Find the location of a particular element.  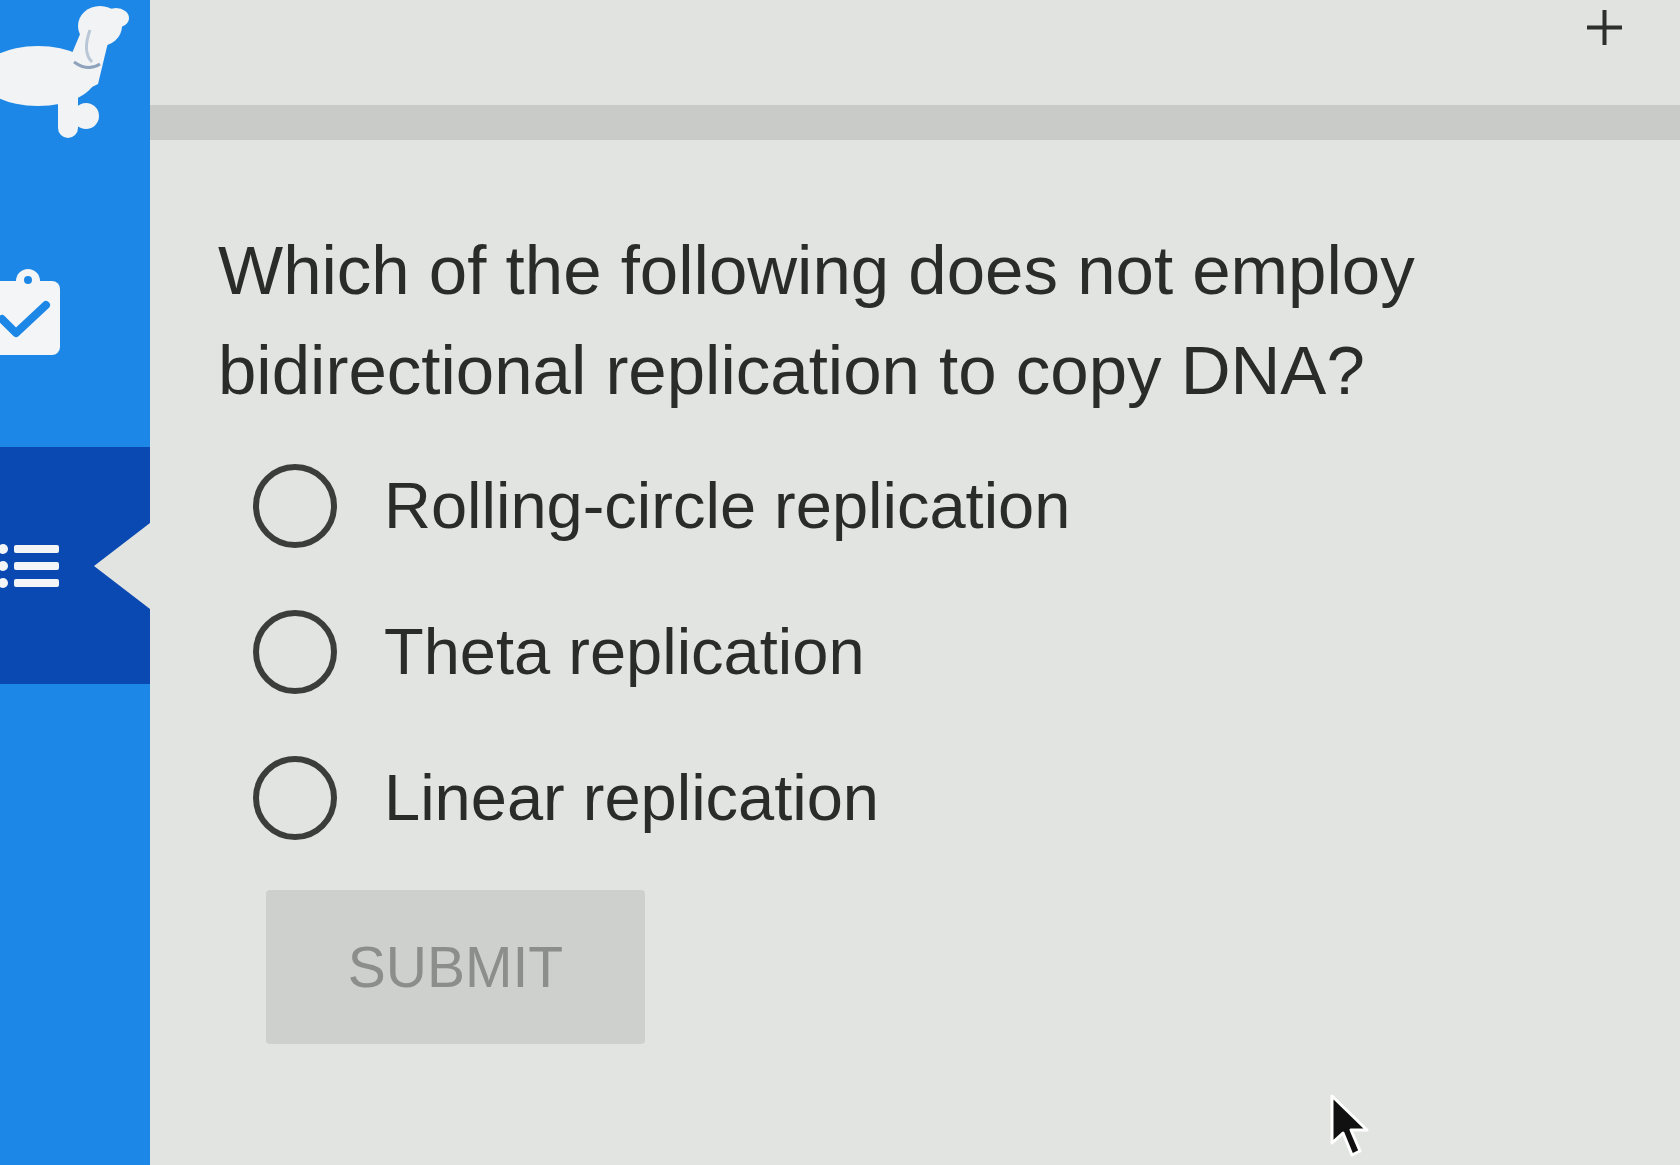

plus-icon is located at coordinates (1604, 27).